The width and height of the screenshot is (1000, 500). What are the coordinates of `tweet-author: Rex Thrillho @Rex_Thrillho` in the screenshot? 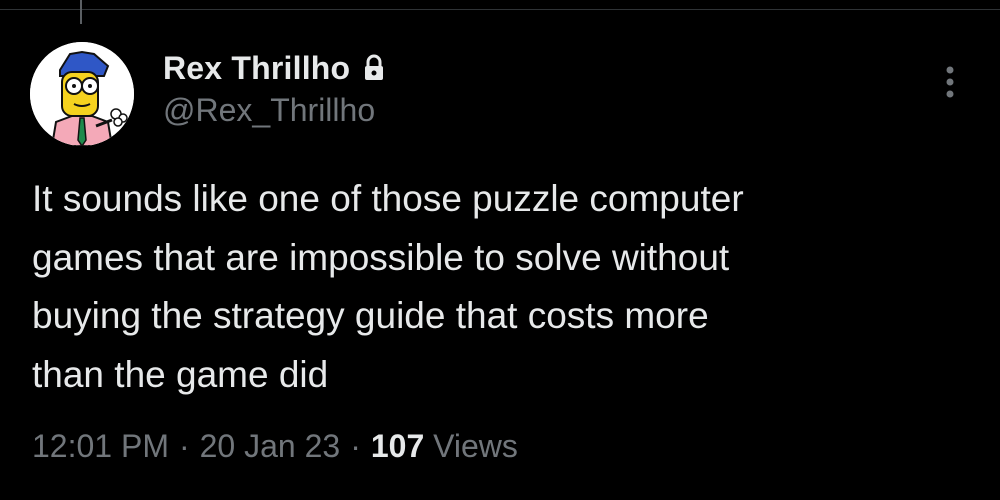 It's located at (274, 88).